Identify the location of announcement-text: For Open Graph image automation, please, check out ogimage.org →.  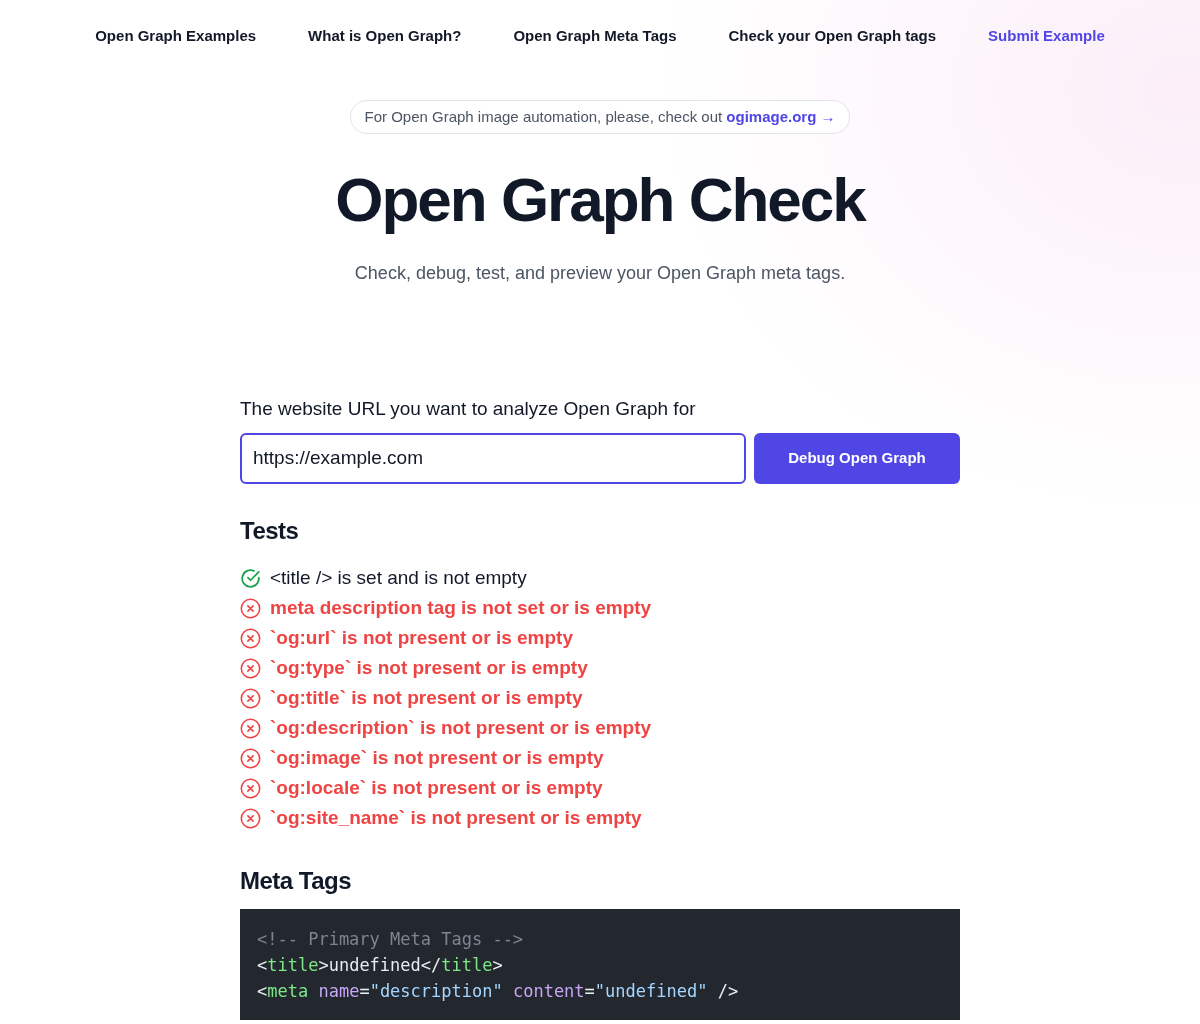
(600, 116).